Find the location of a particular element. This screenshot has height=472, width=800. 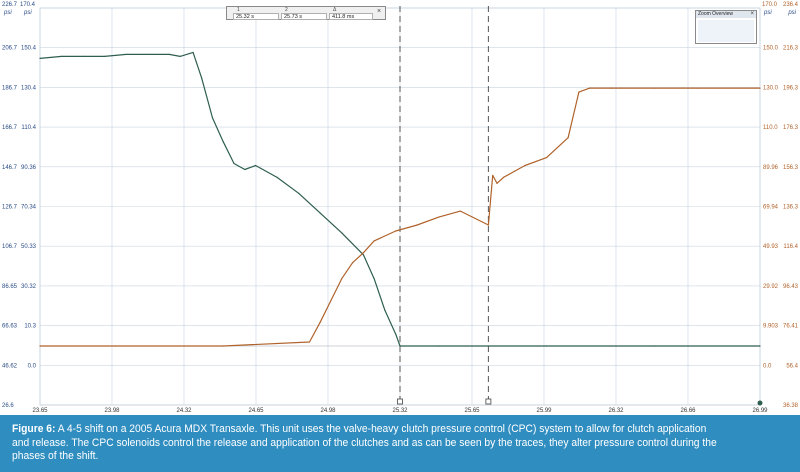

right-outer-tick-label: 96.43 is located at coordinates (791, 287).